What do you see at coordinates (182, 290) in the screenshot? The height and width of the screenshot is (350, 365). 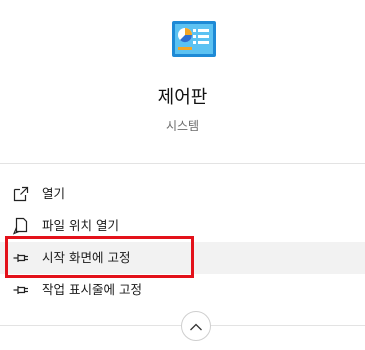 I see `menu-item-pin-to-taskbar: 작업 표시줄에 고정` at bounding box center [182, 290].